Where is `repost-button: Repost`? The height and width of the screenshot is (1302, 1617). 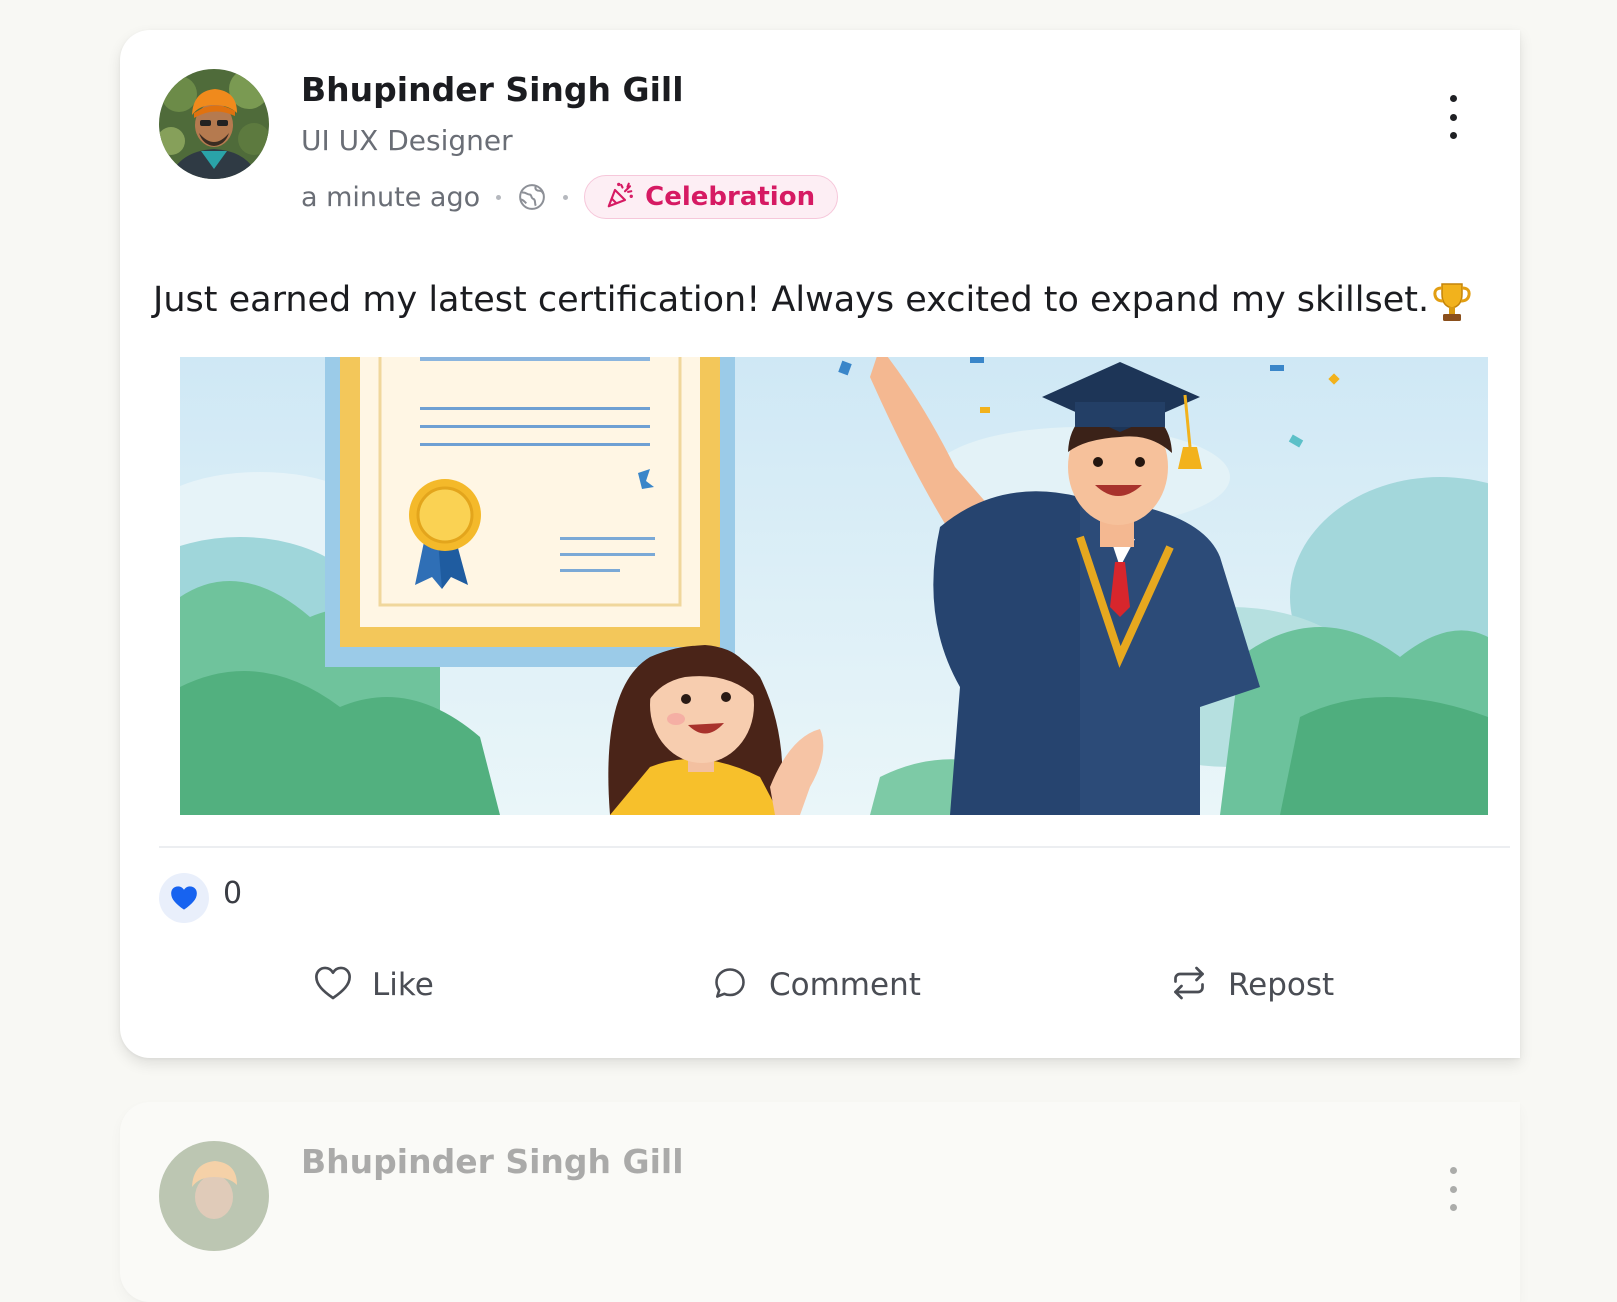 repost-button: Repost is located at coordinates (1252, 985).